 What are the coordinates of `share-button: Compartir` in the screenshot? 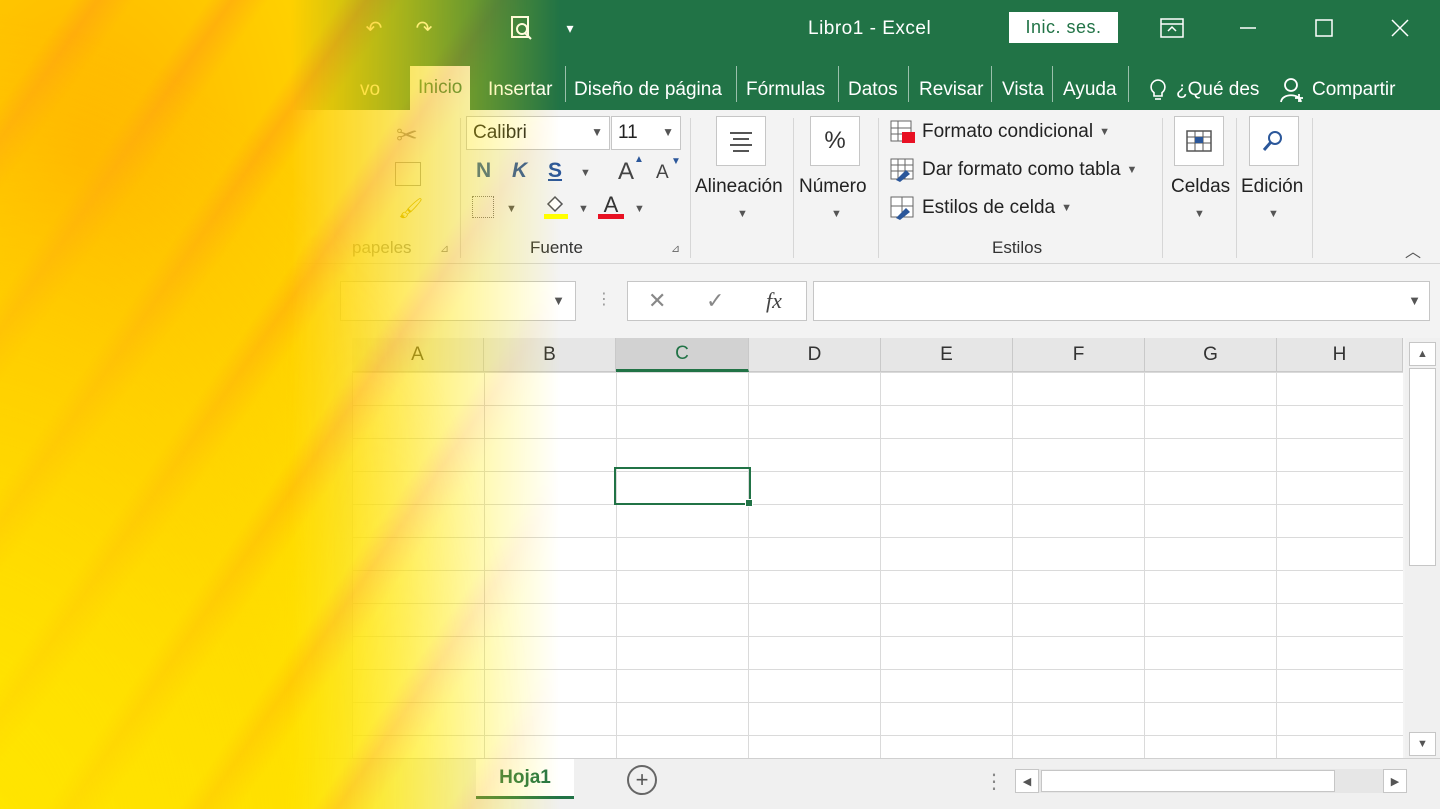 It's located at (1337, 90).